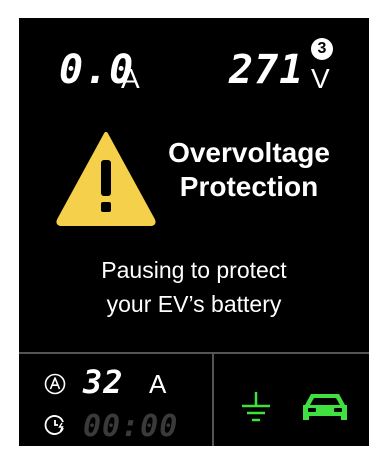 Image resolution: width=382 pixels, height=459 pixels. I want to click on alert-message-line2: your EV’s battery, so click(194, 304).